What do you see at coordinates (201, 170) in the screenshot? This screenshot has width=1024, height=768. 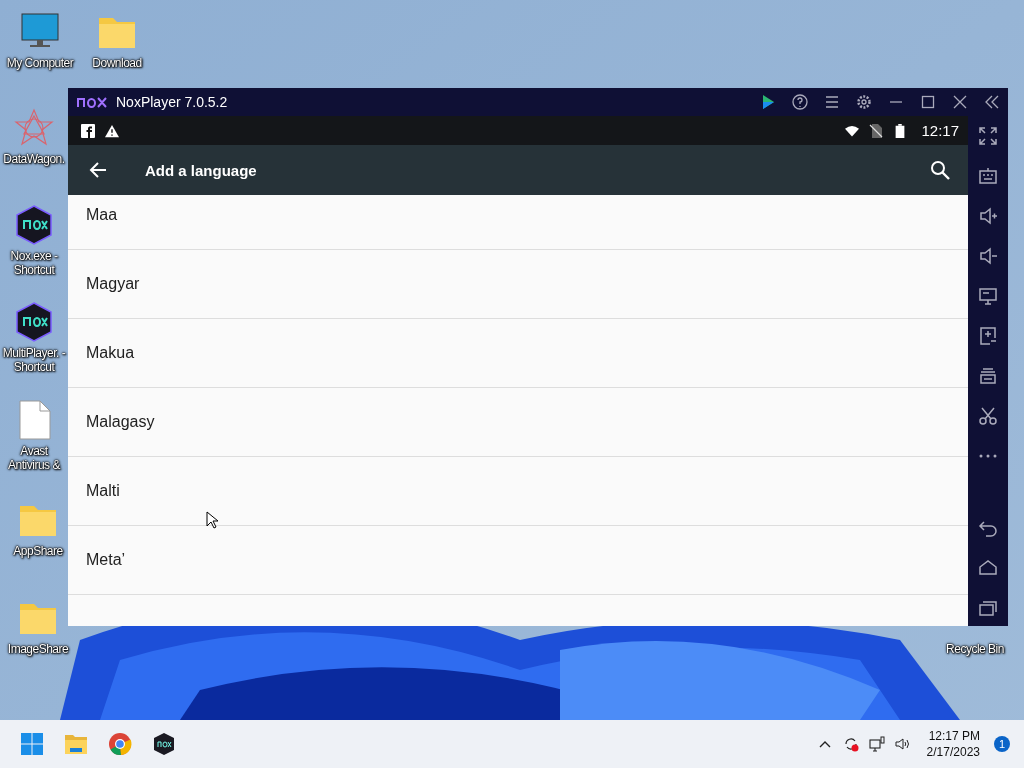 I see `app-bar-title: Add a language` at bounding box center [201, 170].